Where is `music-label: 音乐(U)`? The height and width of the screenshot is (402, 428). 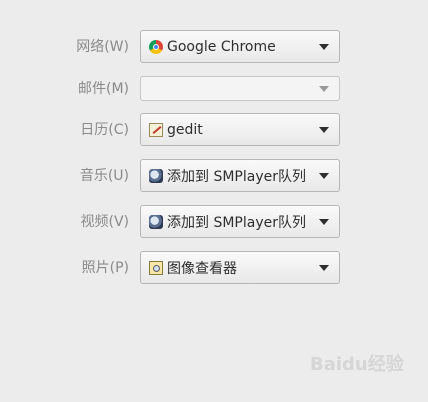
music-label: 音乐(U) is located at coordinates (104, 176).